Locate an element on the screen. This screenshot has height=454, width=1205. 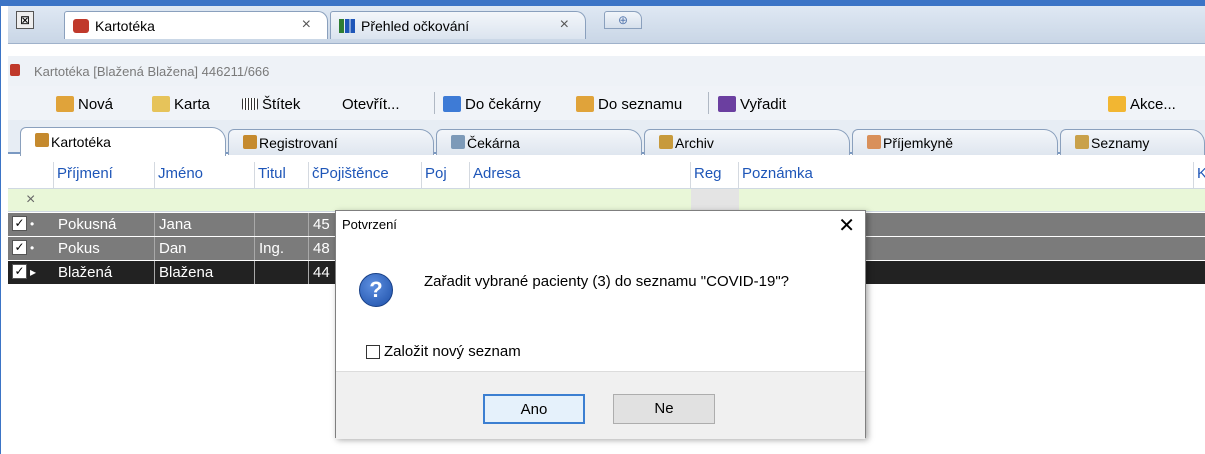
tab-seznamy: Seznamy is located at coordinates (1132, 142).